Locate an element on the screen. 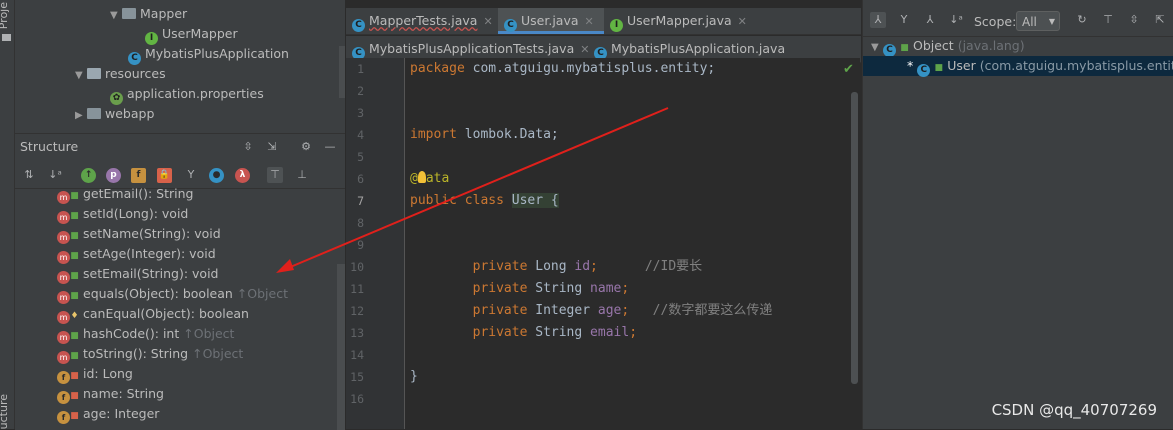 This screenshot has height=430, width=1173. annotation-arrow is located at coordinates (472, 190).